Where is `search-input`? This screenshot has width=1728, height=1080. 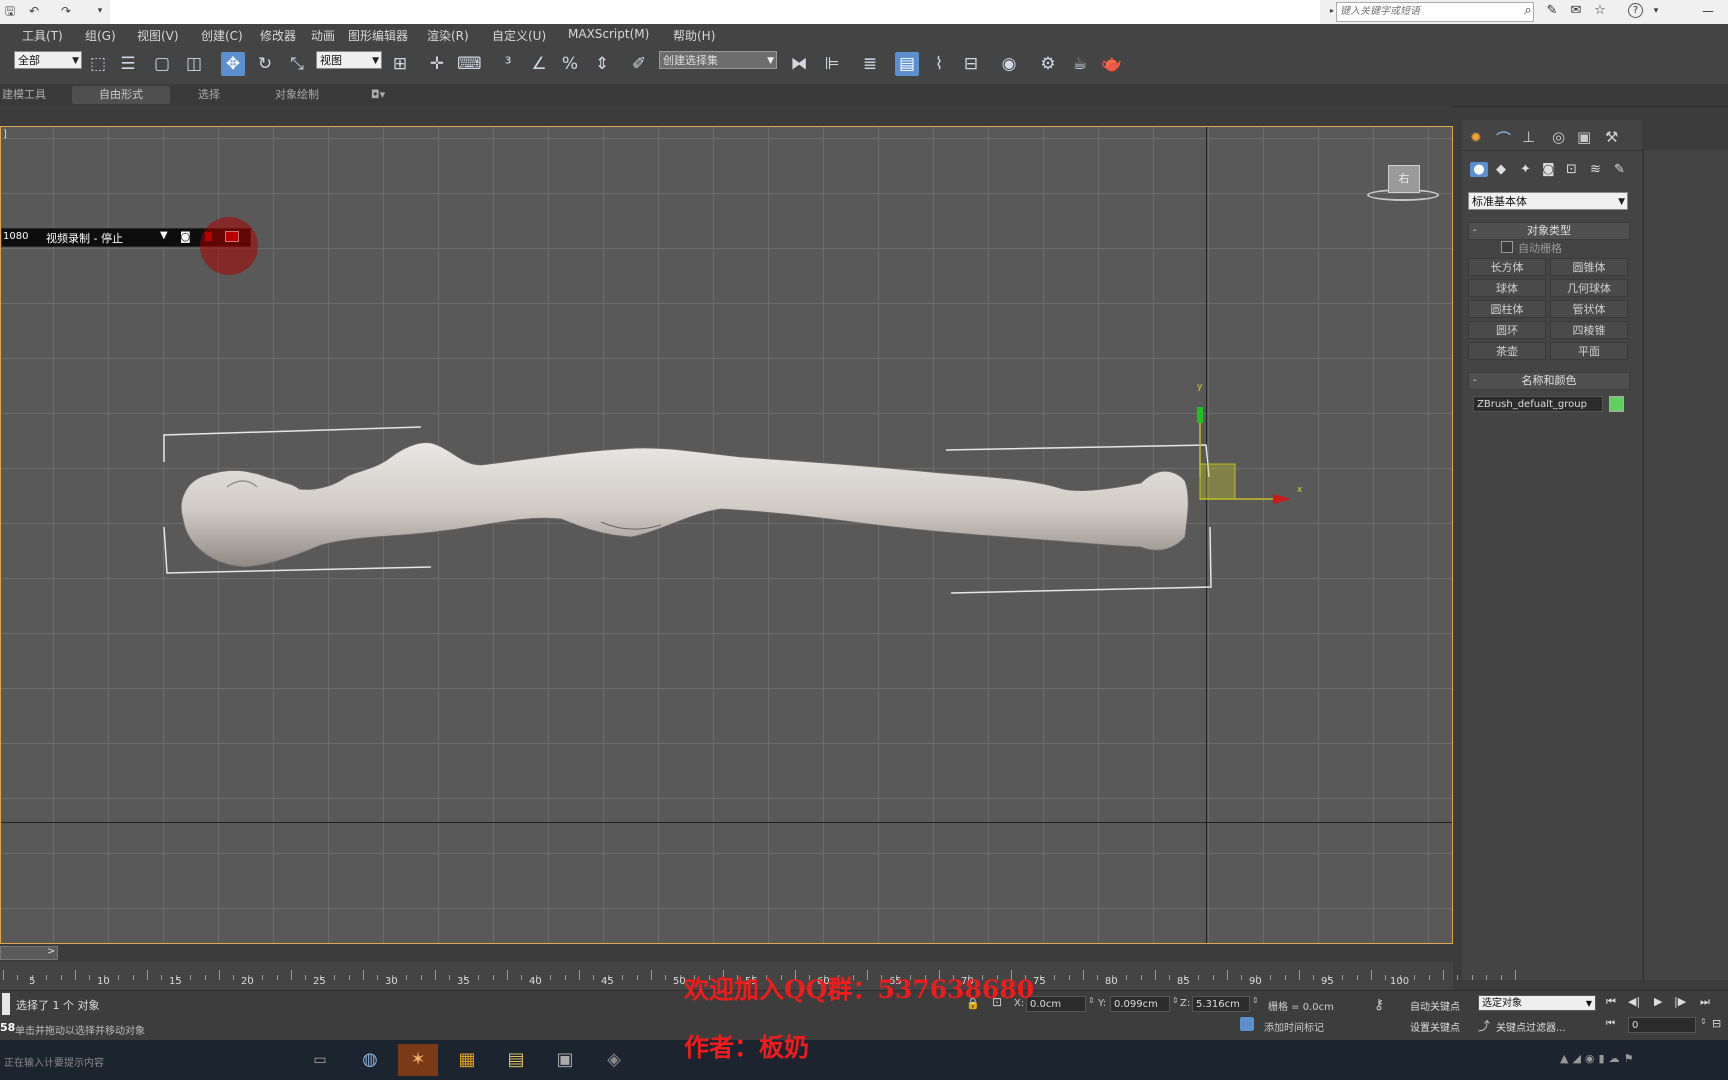 search-input is located at coordinates (1435, 11).